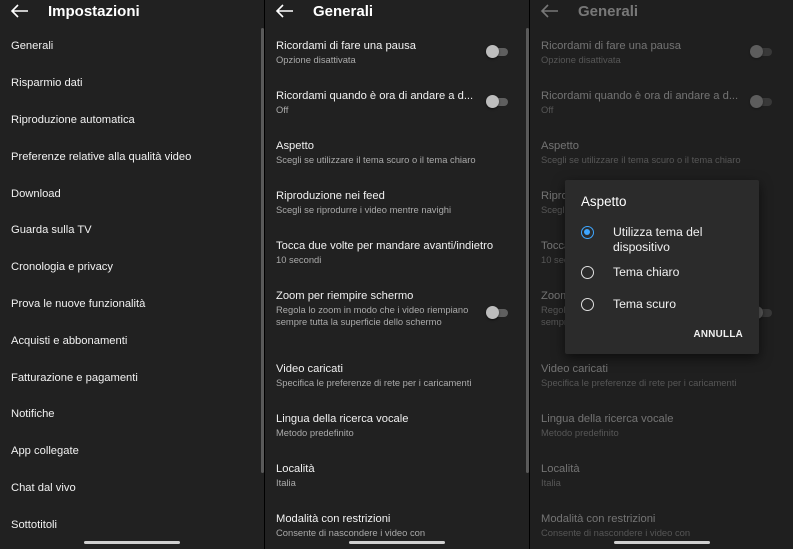  Describe the element at coordinates (132, 340) in the screenshot. I see `settings-item-acquisti: Acquisti e abbonamenti` at that location.